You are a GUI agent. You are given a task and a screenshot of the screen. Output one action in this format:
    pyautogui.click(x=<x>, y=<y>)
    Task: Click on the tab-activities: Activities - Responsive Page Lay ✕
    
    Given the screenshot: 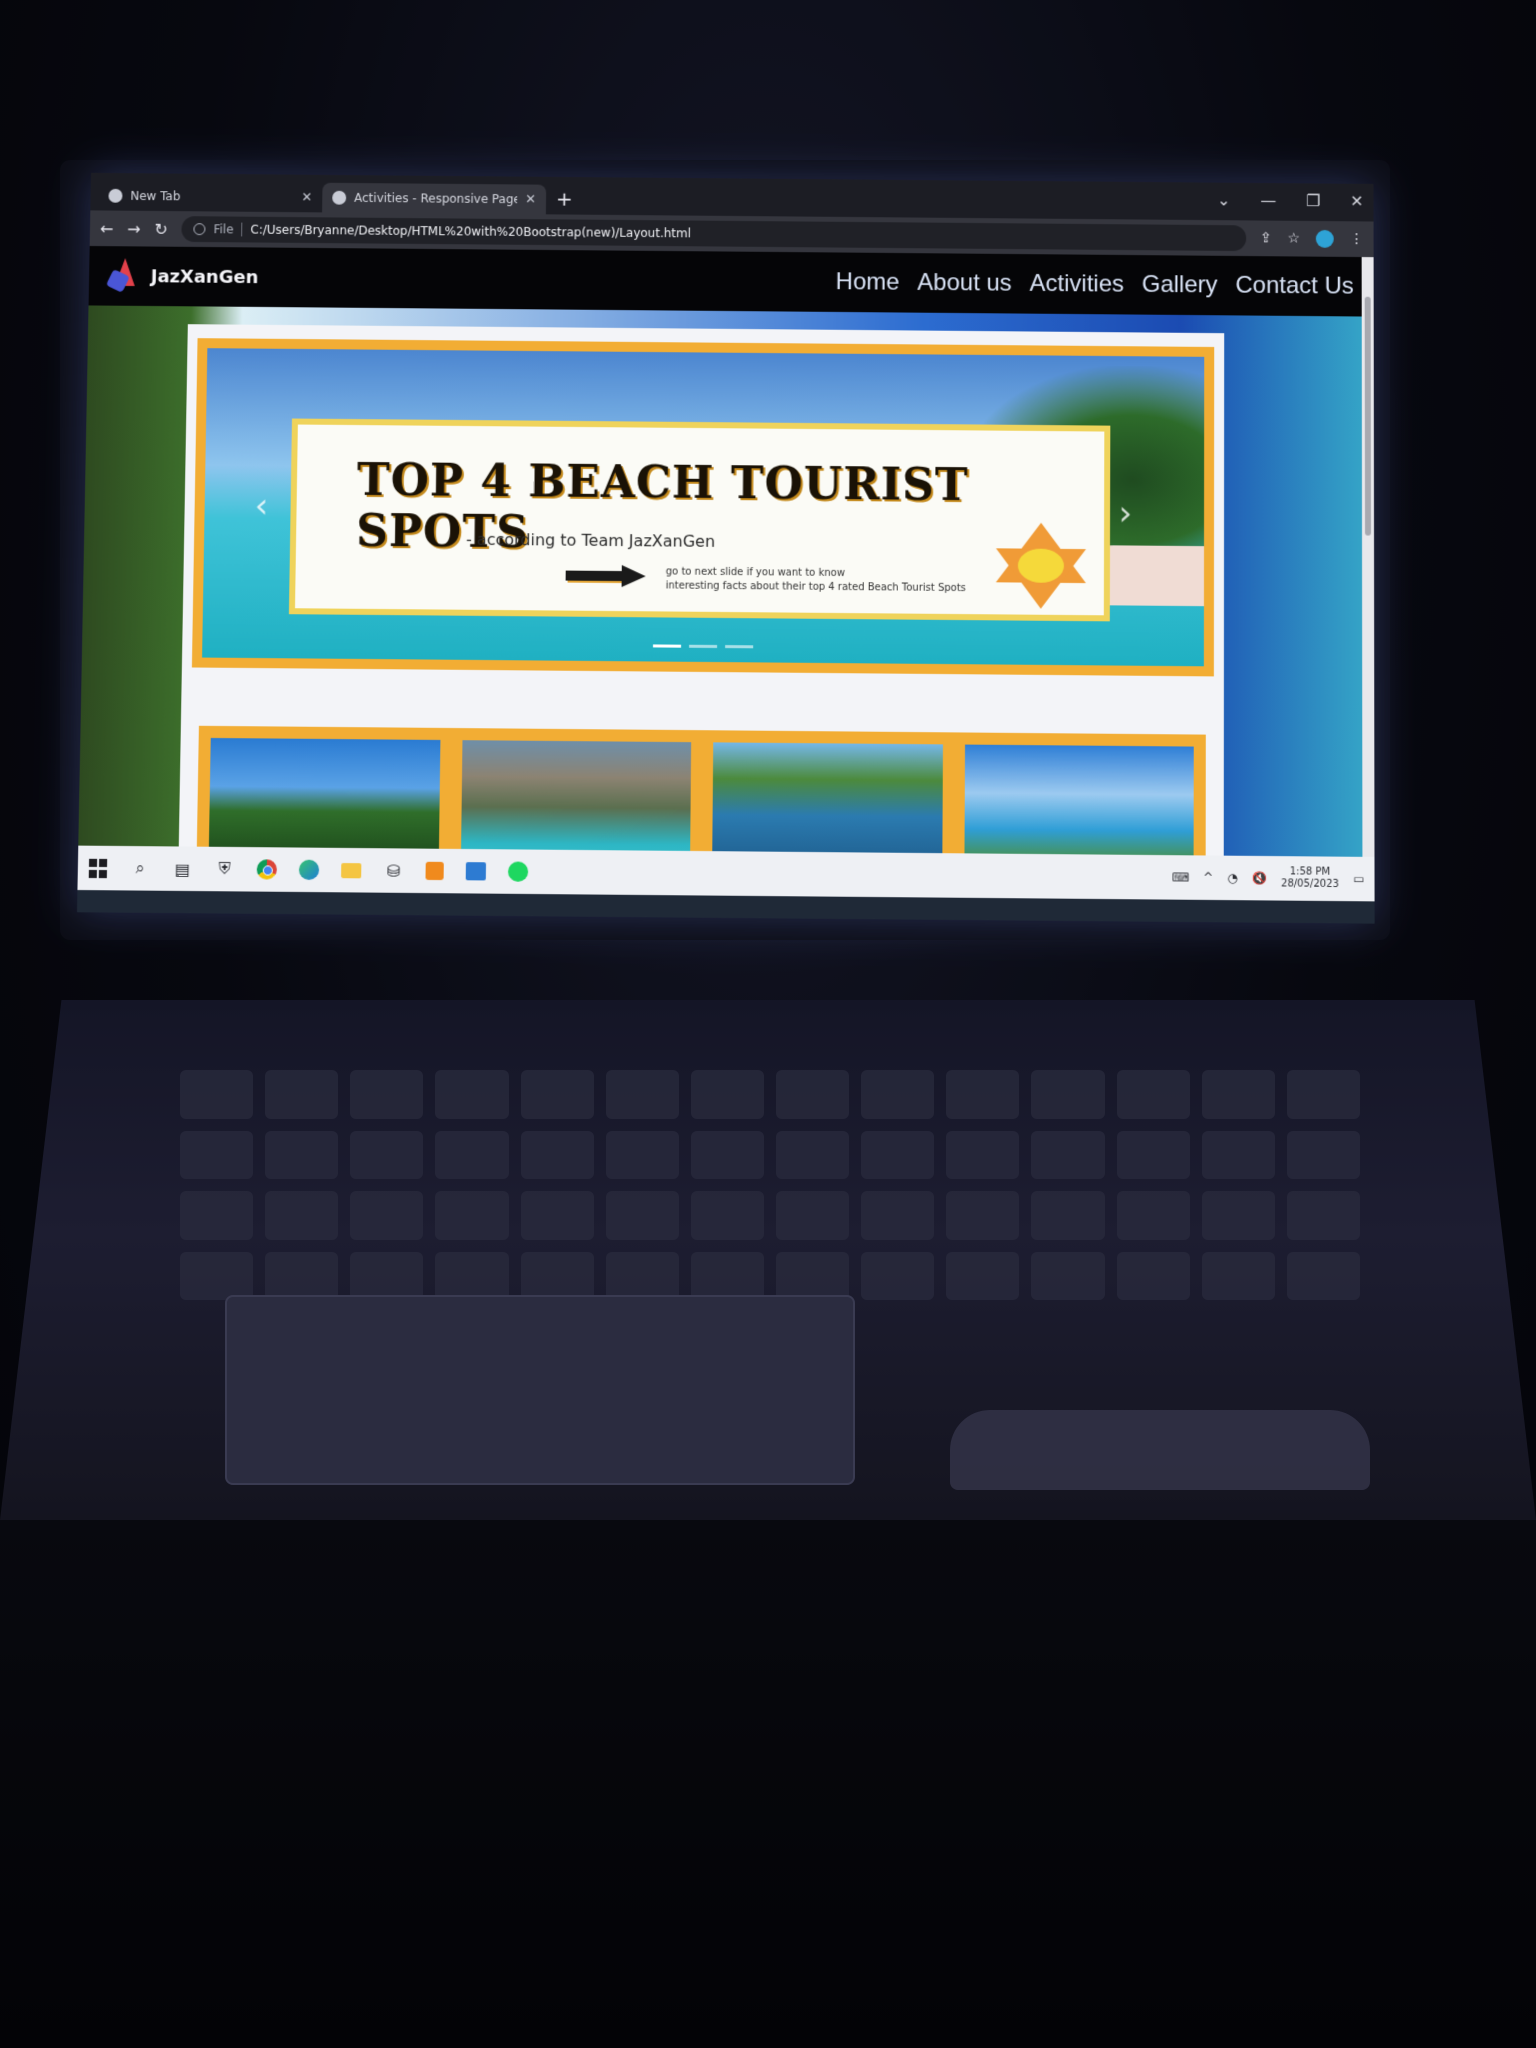 What is the action you would take?
    pyautogui.click(x=434, y=198)
    